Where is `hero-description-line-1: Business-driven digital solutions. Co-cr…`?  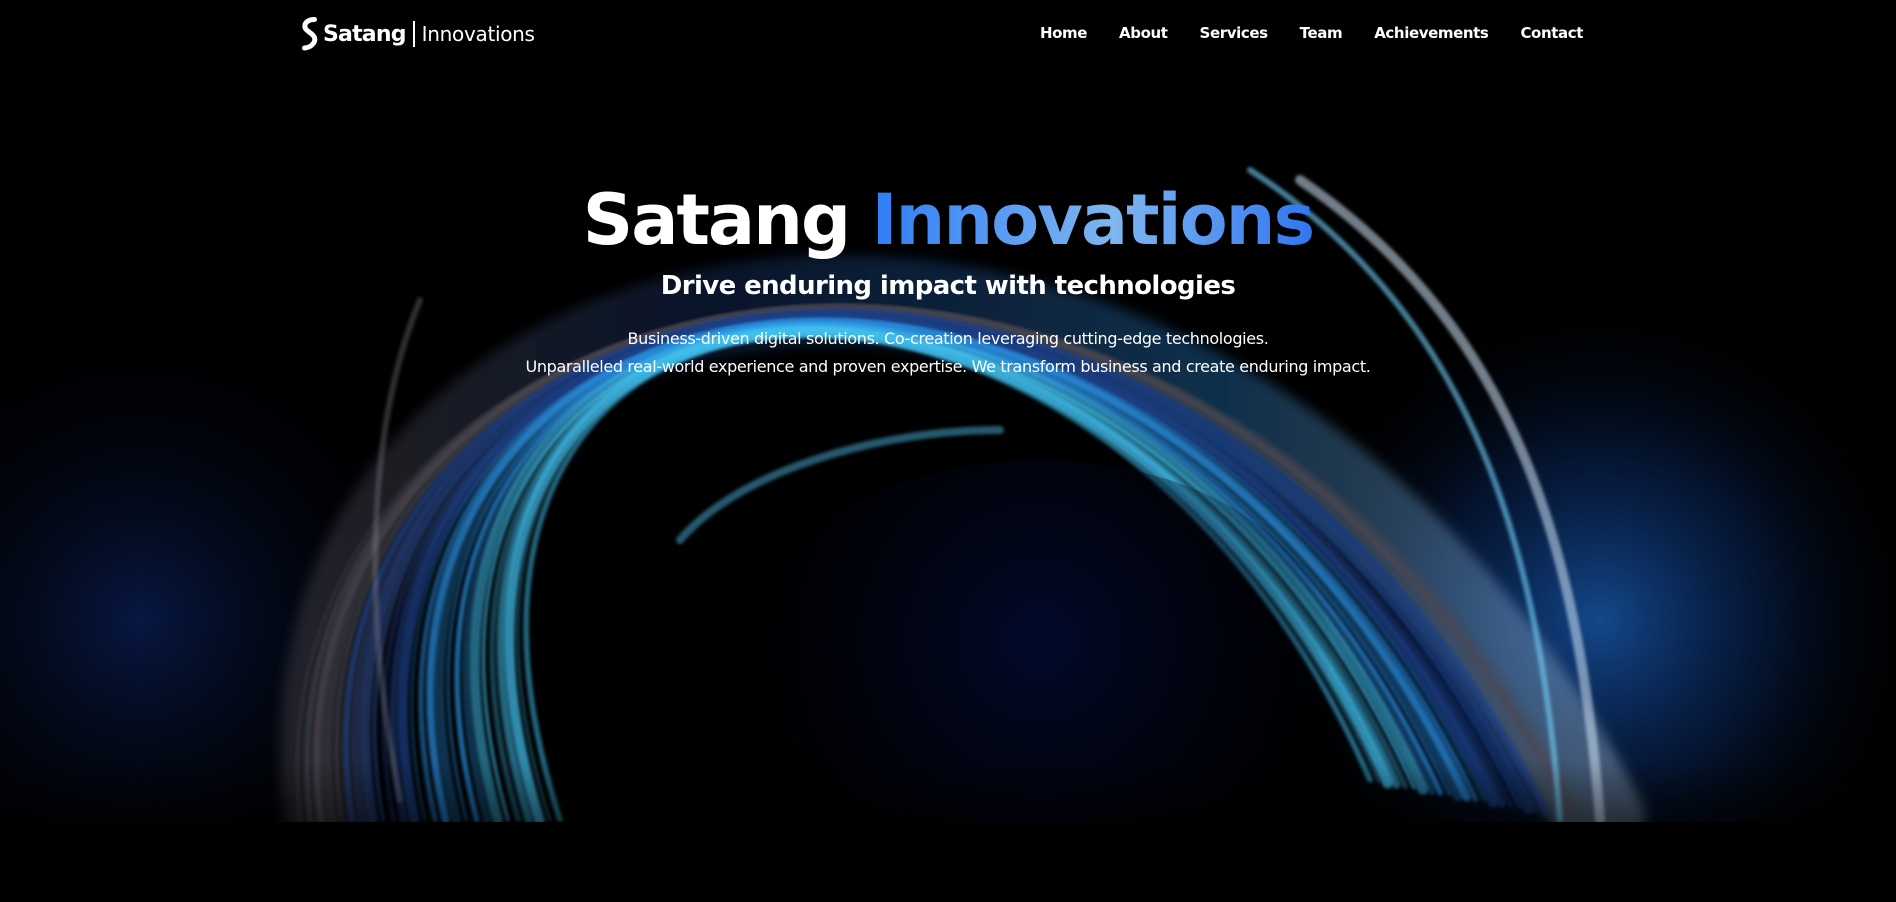
hero-description-line-1: Business-driven digital solutions. Co-cr… is located at coordinates (948, 338).